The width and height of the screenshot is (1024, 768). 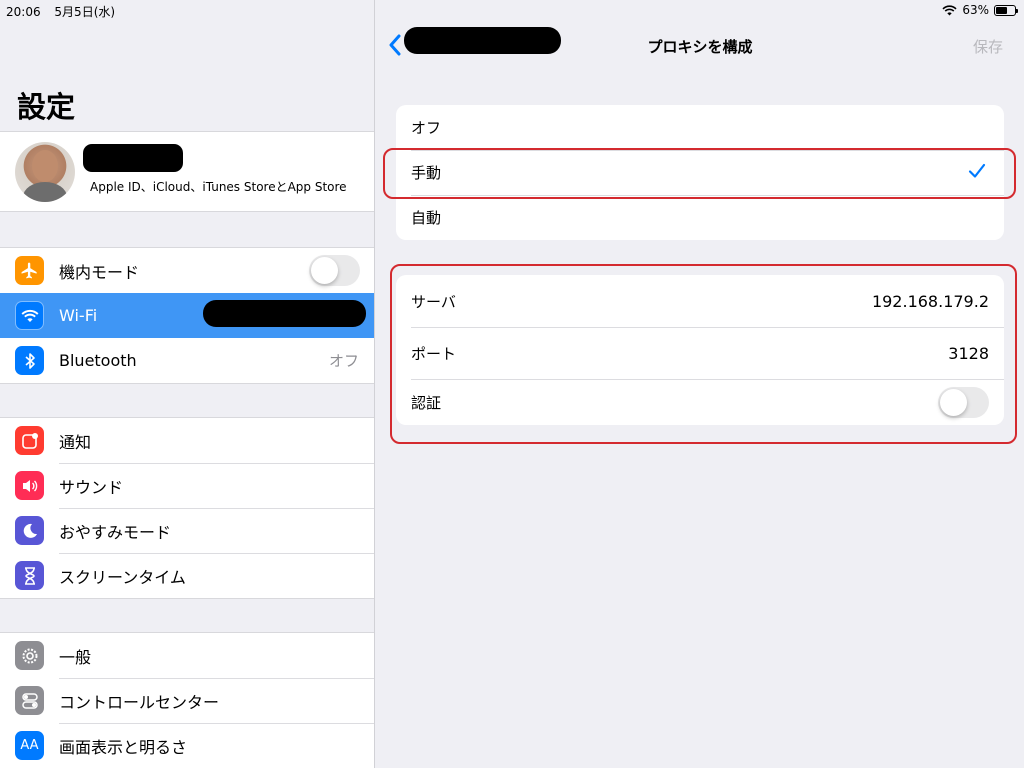 What do you see at coordinates (29, 575) in the screenshot?
I see `hourglass-icon` at bounding box center [29, 575].